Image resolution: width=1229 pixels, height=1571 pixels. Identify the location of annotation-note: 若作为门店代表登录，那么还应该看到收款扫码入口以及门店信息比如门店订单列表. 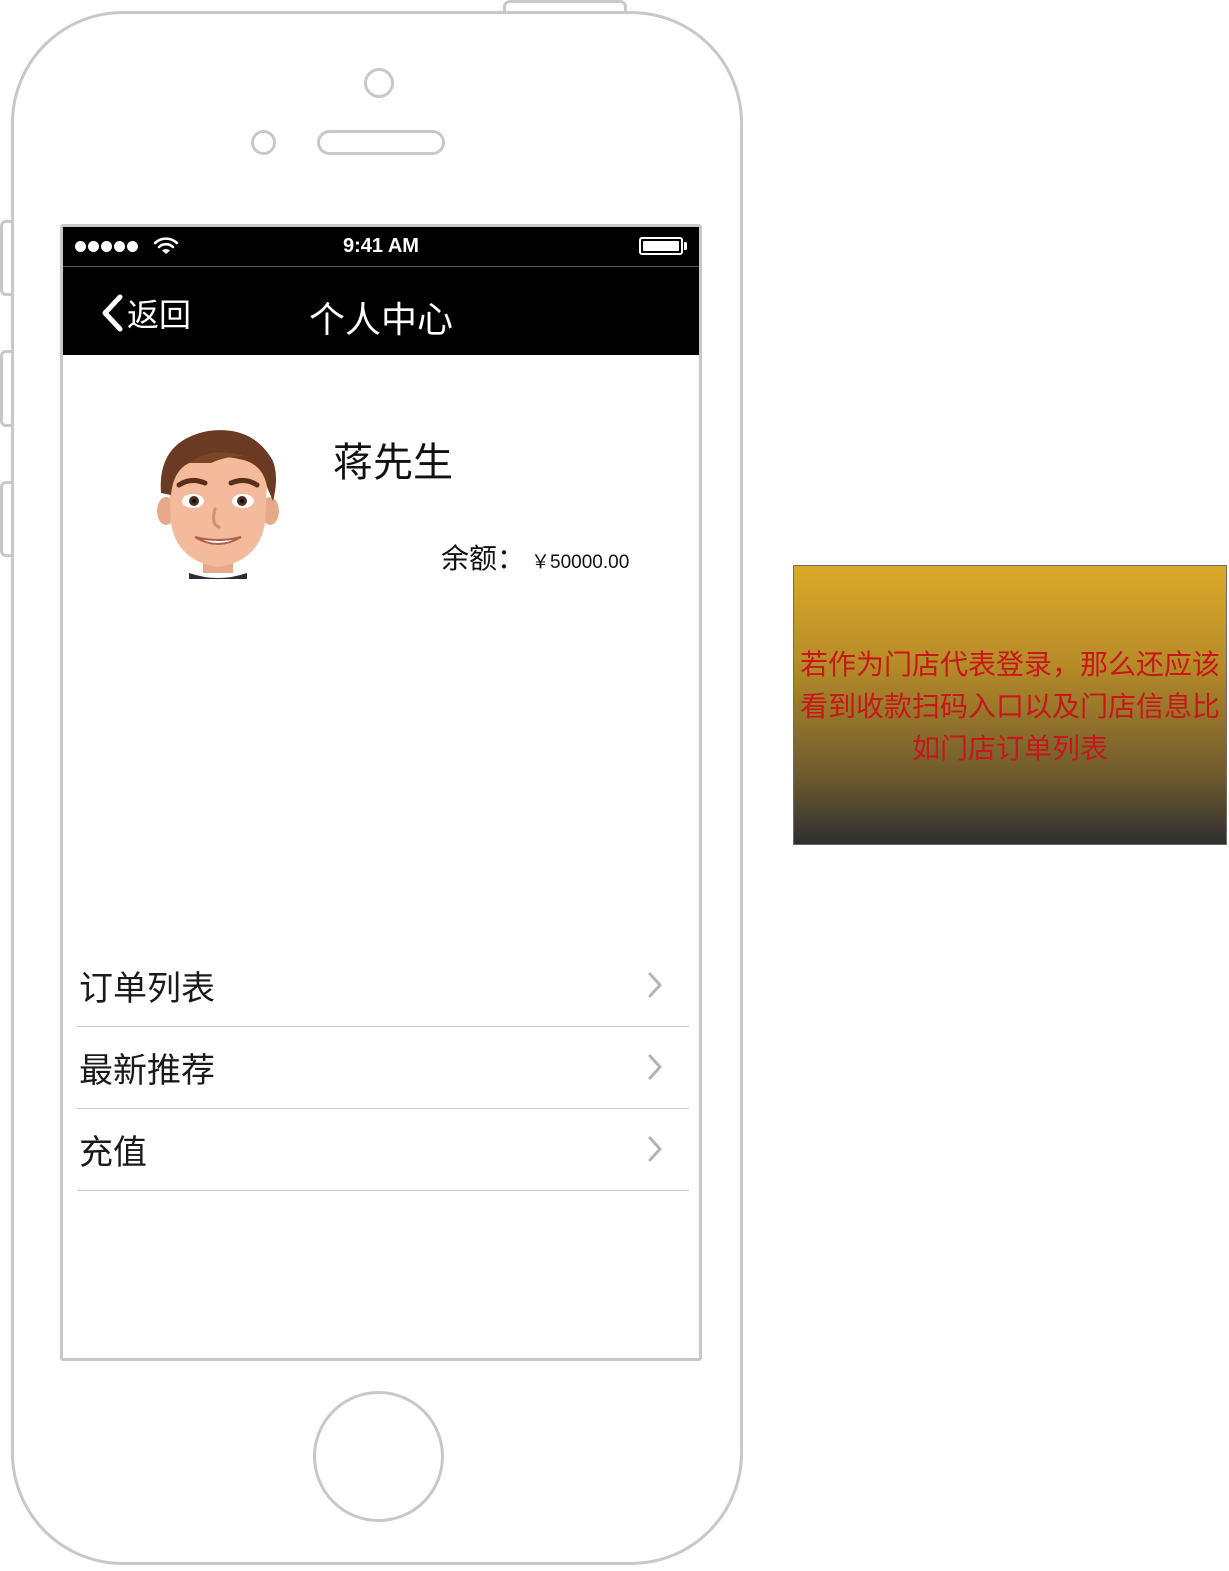
(1010, 705).